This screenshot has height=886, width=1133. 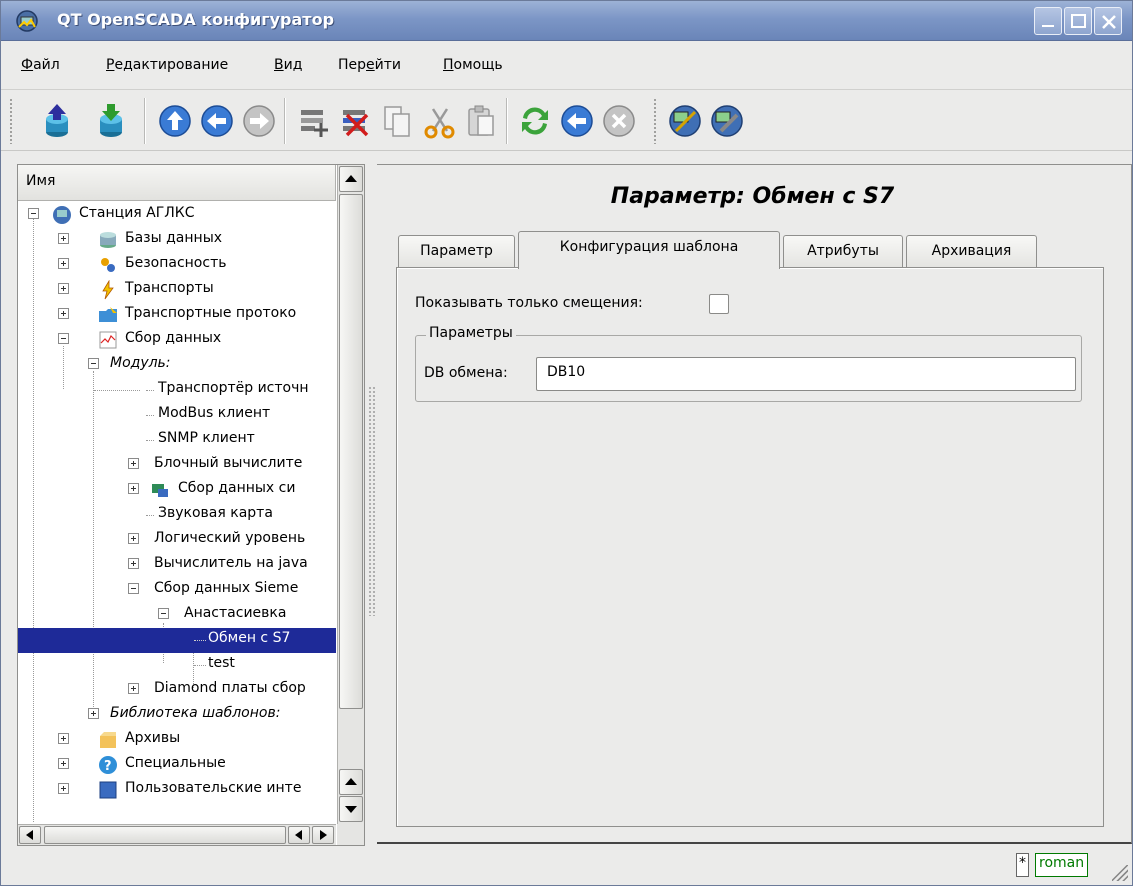 What do you see at coordinates (177, 740) in the screenshot?
I see `tree-item-archives: Архивы` at bounding box center [177, 740].